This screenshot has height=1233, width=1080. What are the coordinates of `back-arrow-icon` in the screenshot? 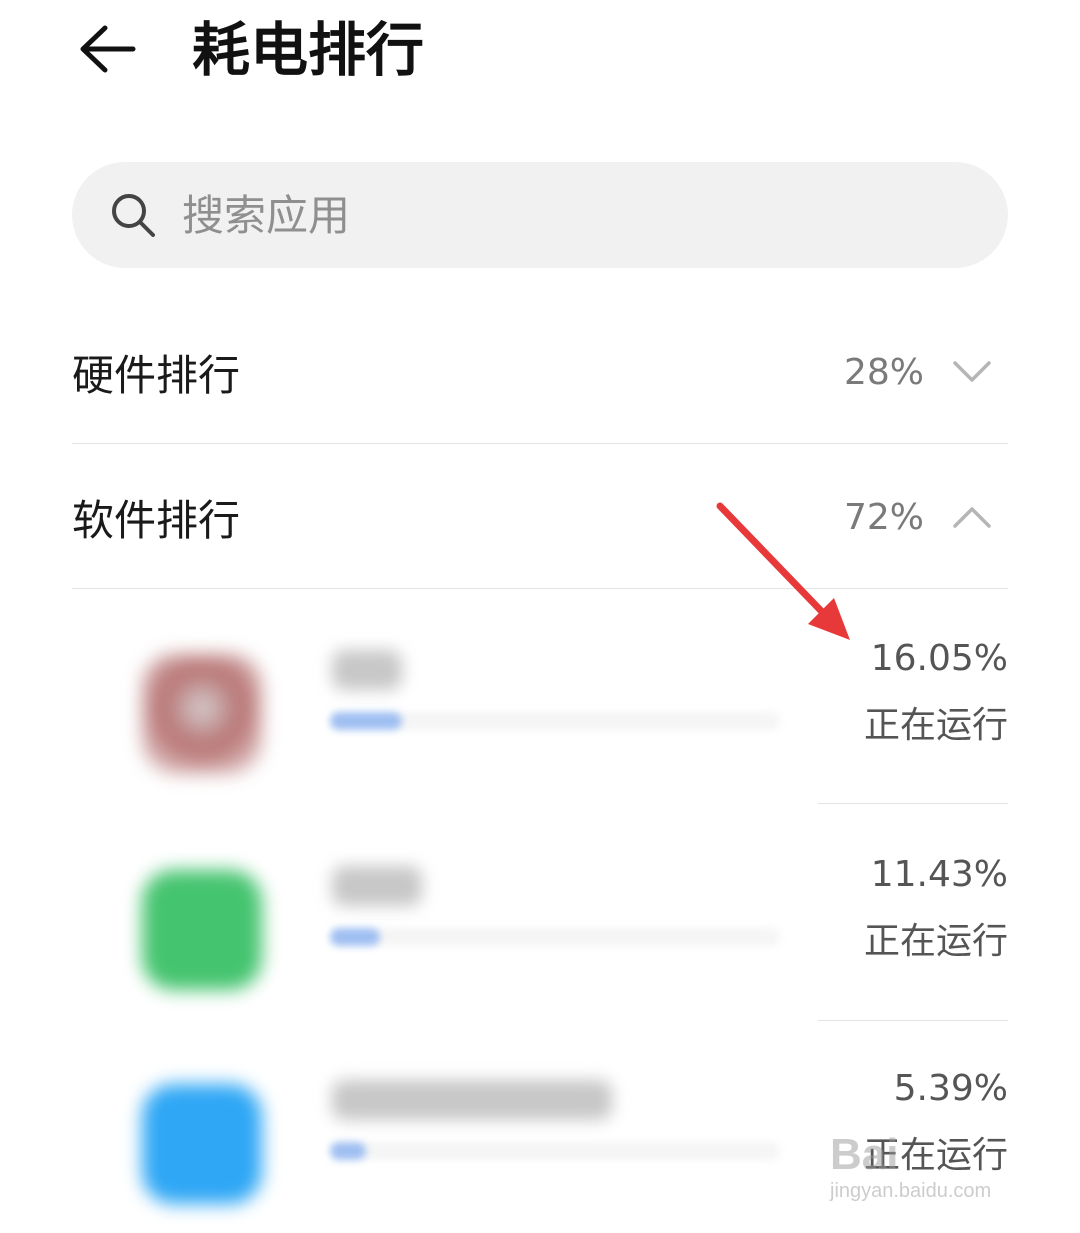 It's located at (108, 49).